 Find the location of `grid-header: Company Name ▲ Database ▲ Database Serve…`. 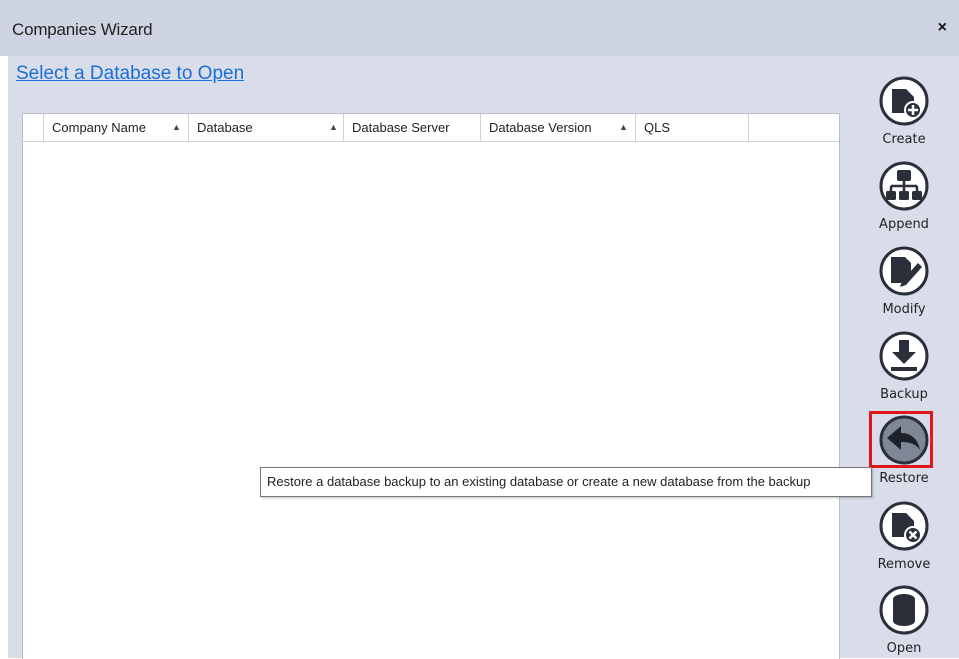

grid-header: Company Name ▲ Database ▲ Database Serve… is located at coordinates (431, 128).